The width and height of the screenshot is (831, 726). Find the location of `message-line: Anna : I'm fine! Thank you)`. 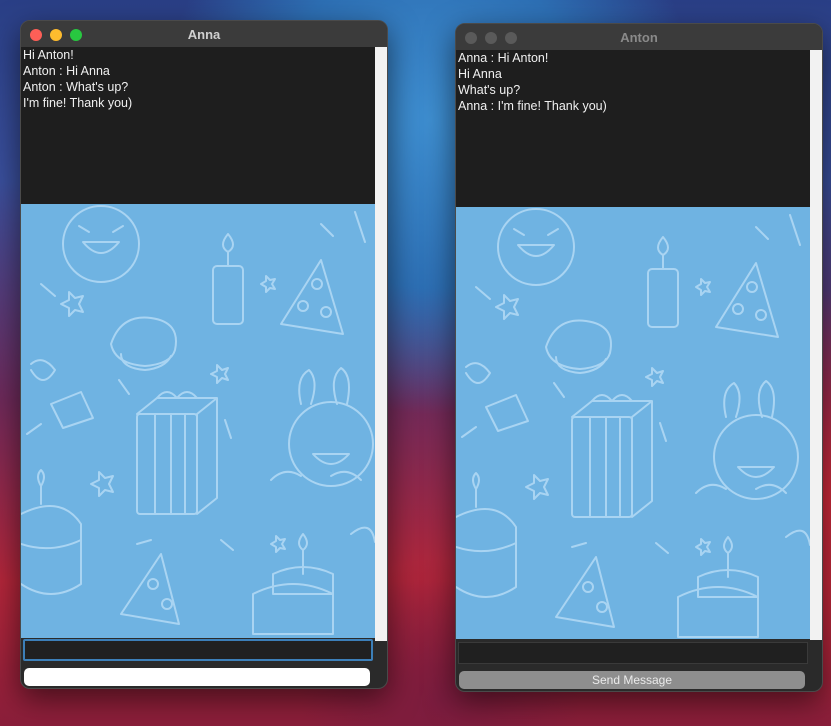

message-line: Anna : I'm fine! Thank you) is located at coordinates (532, 106).